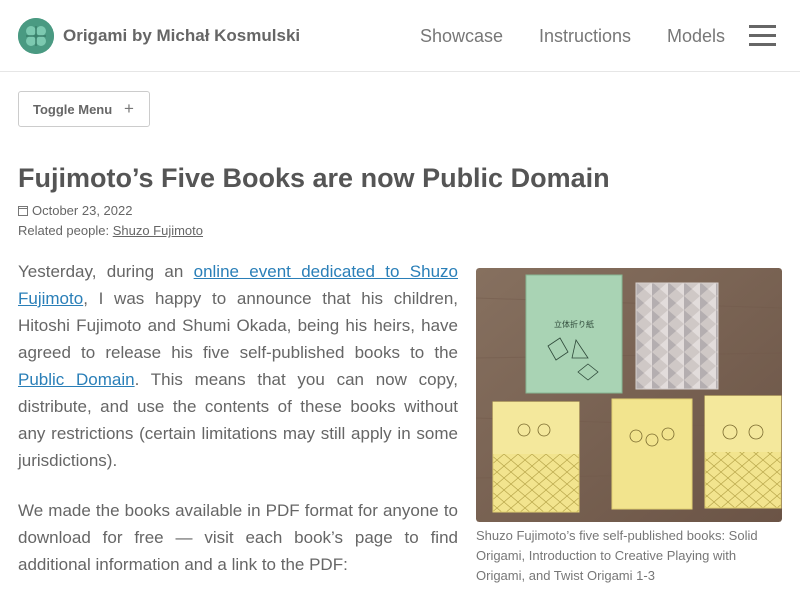 This screenshot has width=800, height=601. I want to click on book-title-text: 立体折り紙, so click(574, 324).